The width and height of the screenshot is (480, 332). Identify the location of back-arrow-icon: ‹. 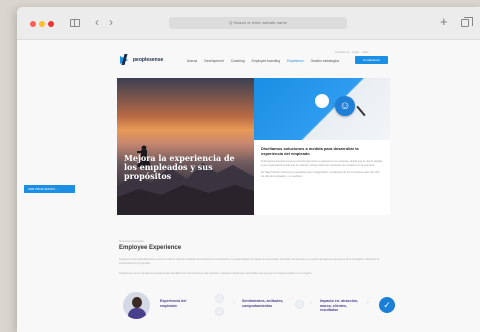
(97, 22).